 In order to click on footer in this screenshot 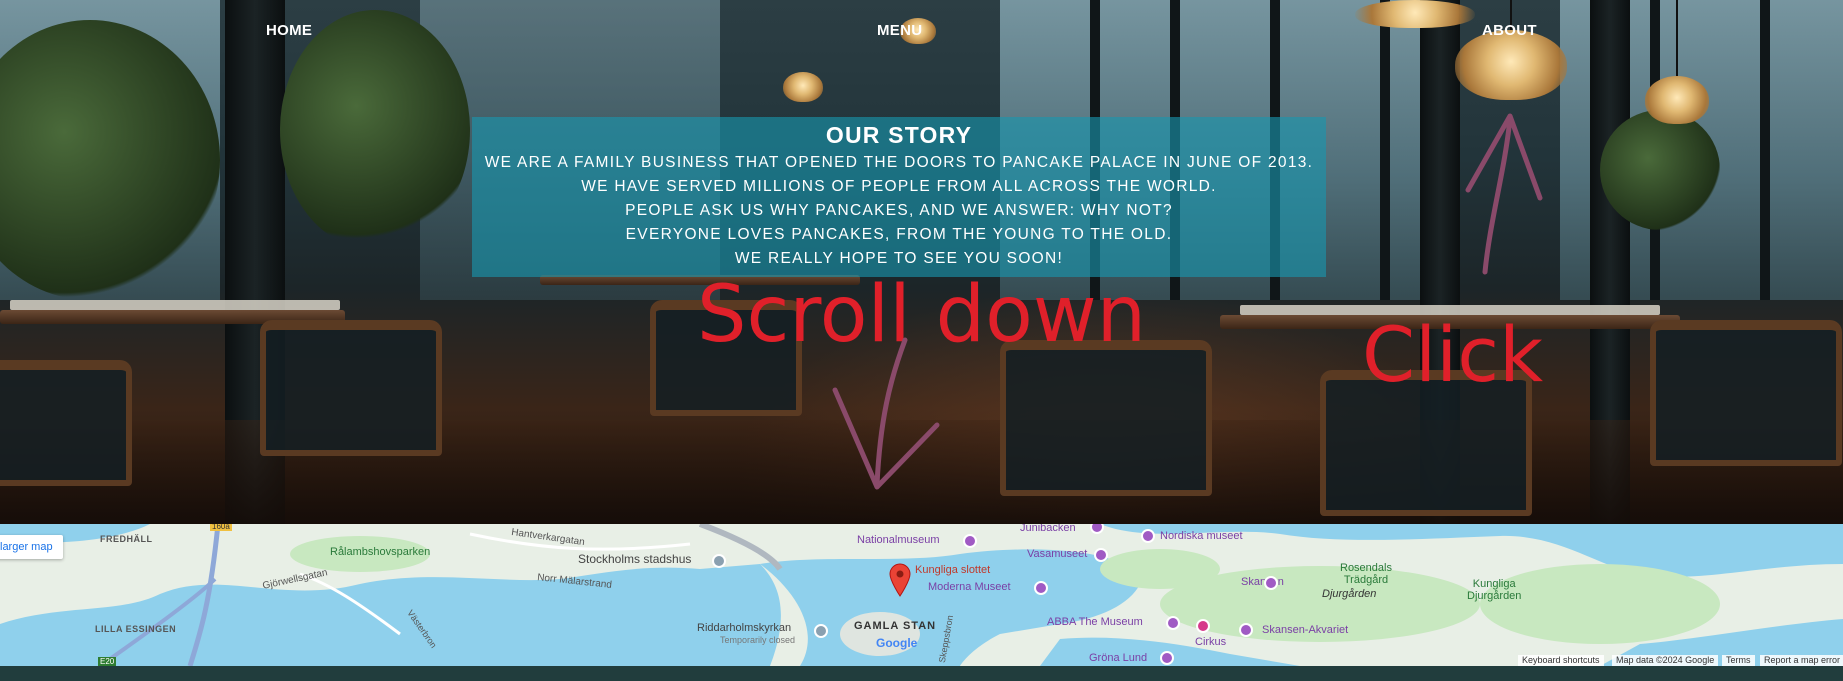, I will do `click(921, 673)`.